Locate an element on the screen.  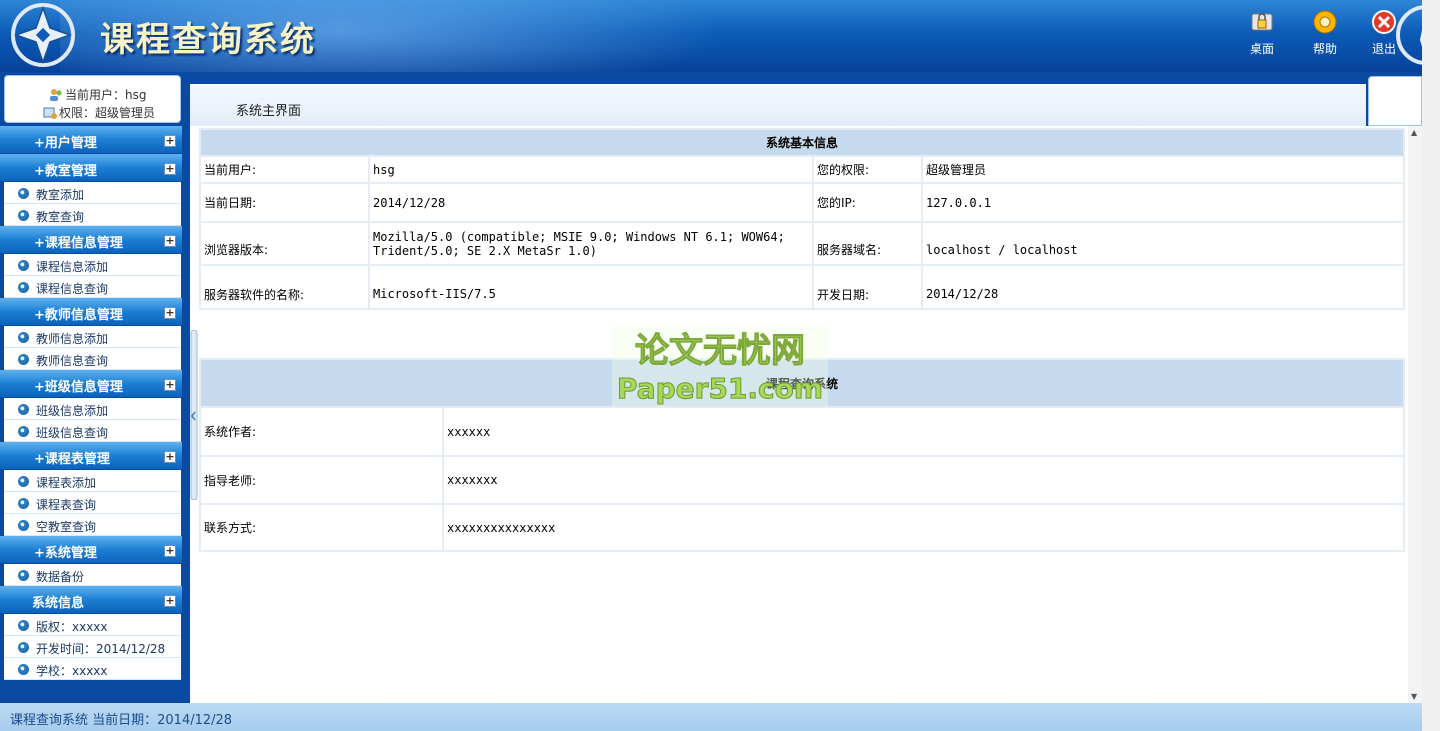
label-contact: 联系方式: is located at coordinates (321, 527).